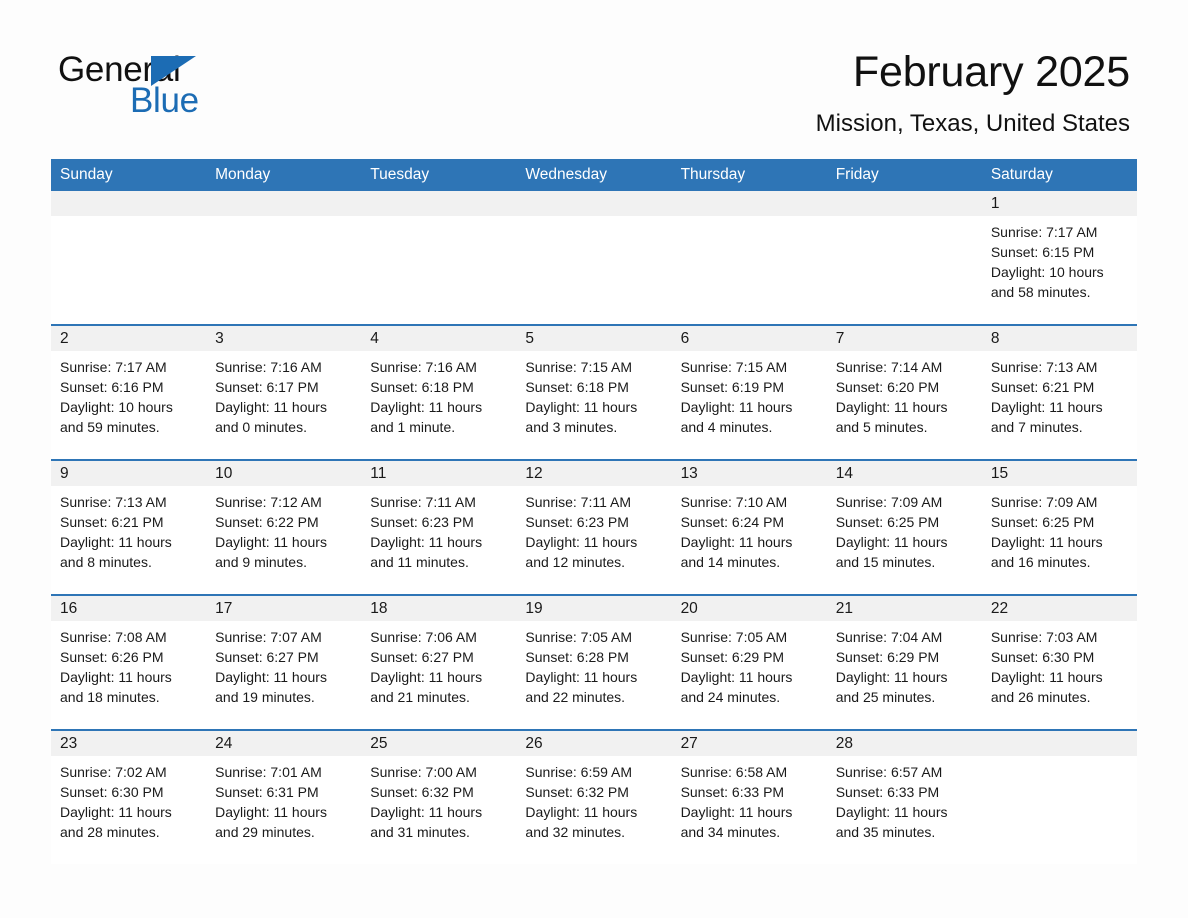  What do you see at coordinates (594, 608) in the screenshot?
I see `day-number: 19` at bounding box center [594, 608].